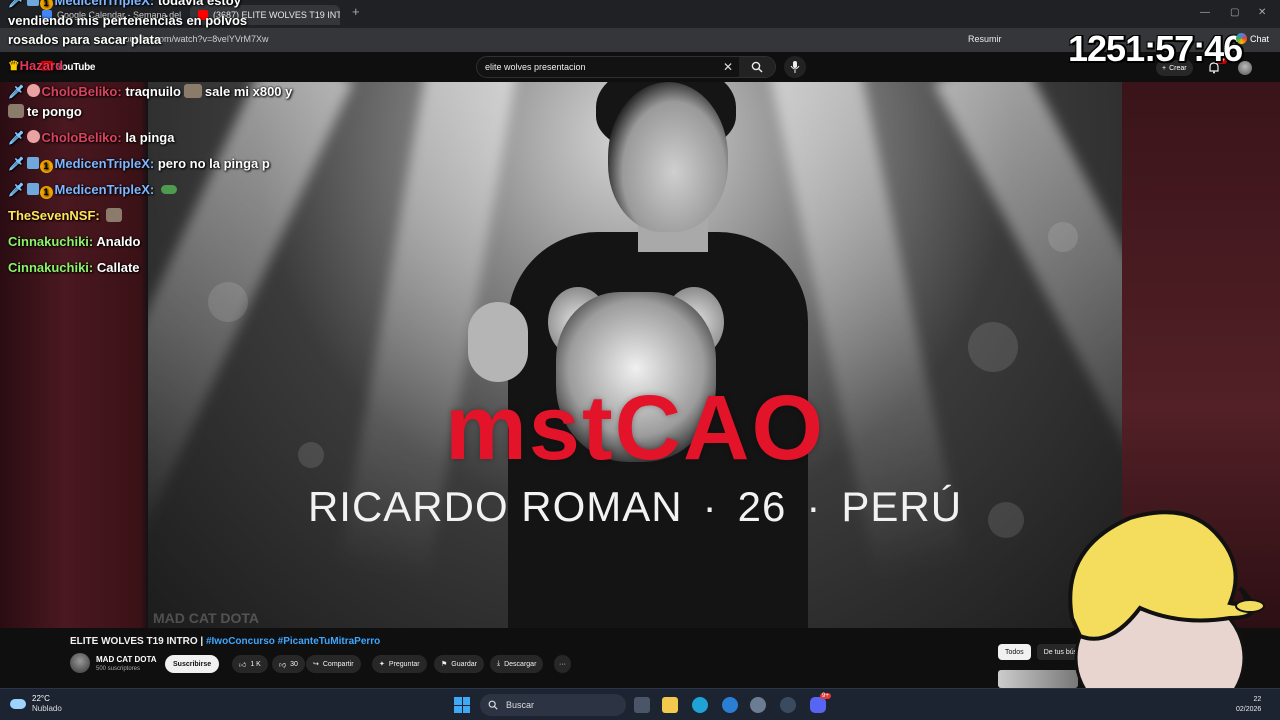  What do you see at coordinates (46, 166) in the screenshot?
I see `rank-one-badge-icon: 1` at bounding box center [46, 166].